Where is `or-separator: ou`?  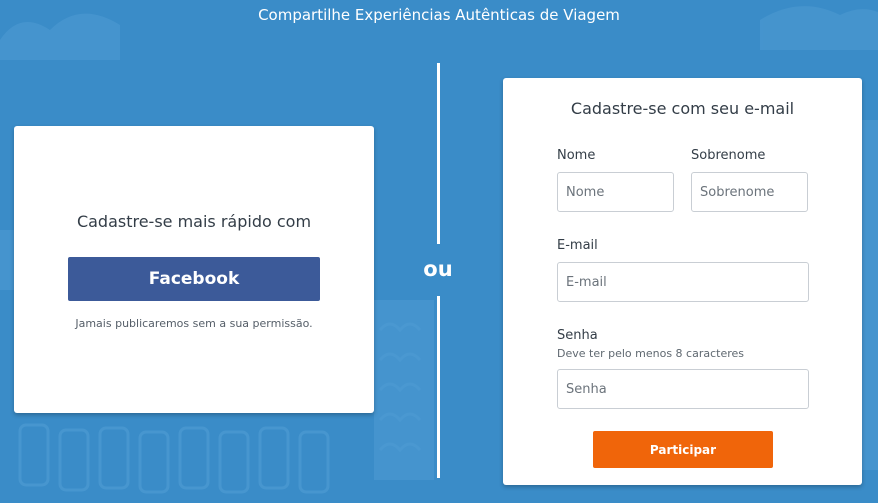 or-separator: ou is located at coordinates (438, 269).